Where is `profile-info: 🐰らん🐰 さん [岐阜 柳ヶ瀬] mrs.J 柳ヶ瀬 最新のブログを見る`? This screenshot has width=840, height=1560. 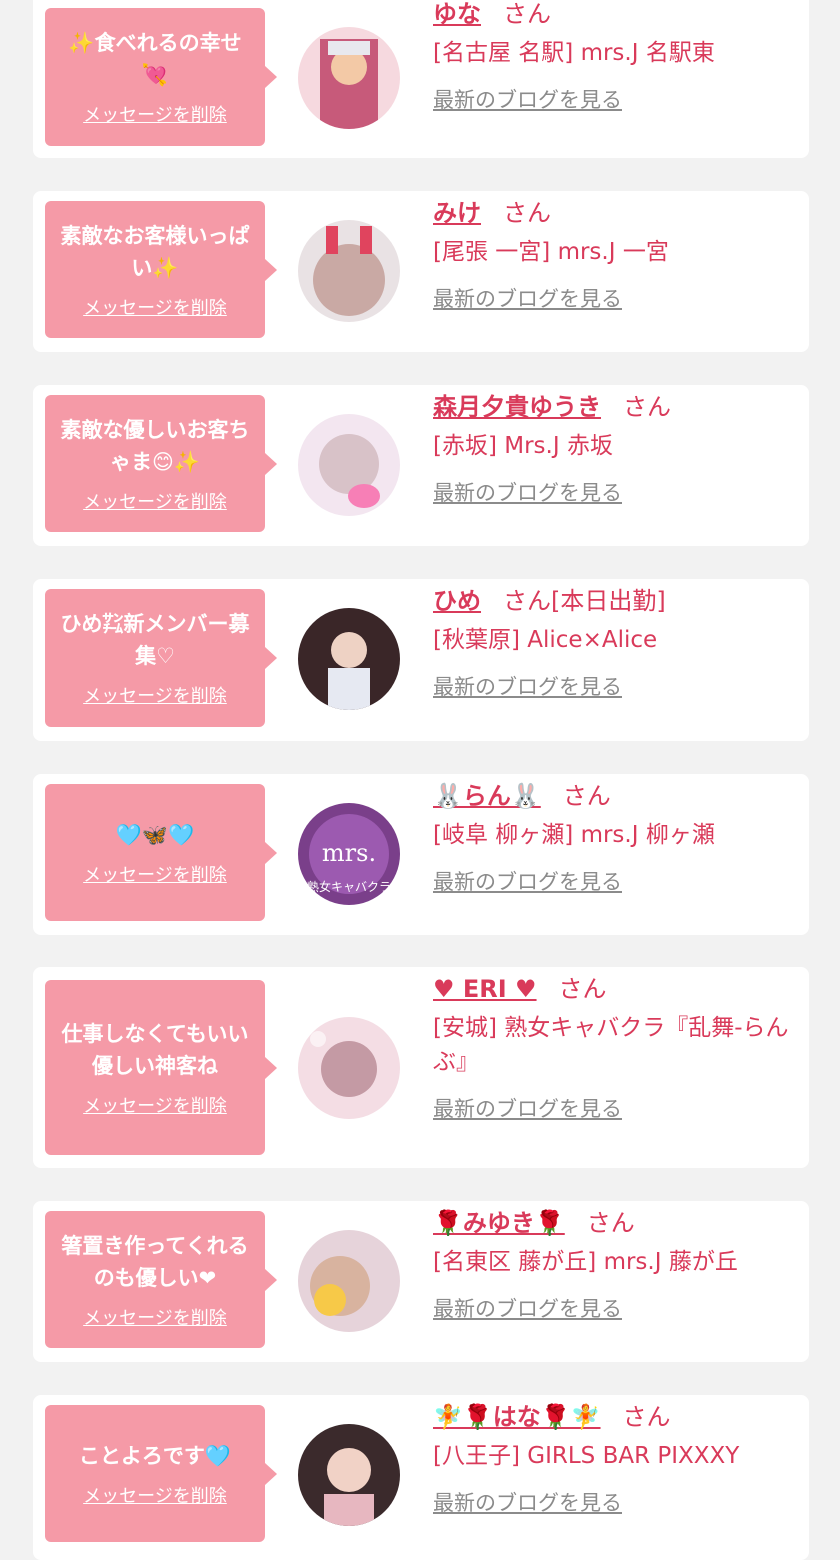
profile-info: 🐰らん🐰 さん [岐阜 柳ヶ瀬] mrs.J 柳ヶ瀬 最新のブログを見る is located at coordinates (614, 837).